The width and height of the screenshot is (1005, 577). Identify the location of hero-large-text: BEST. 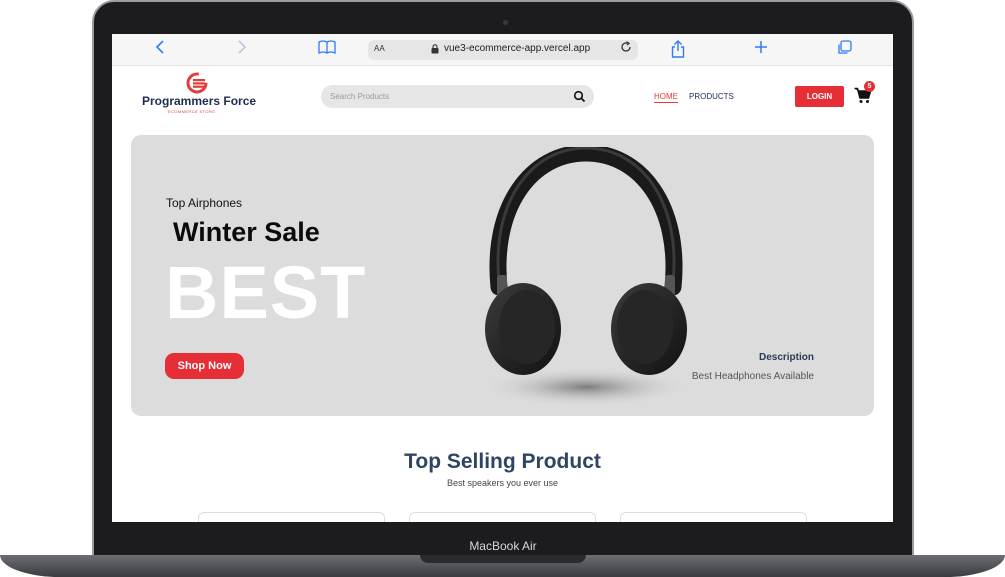
(266, 292).